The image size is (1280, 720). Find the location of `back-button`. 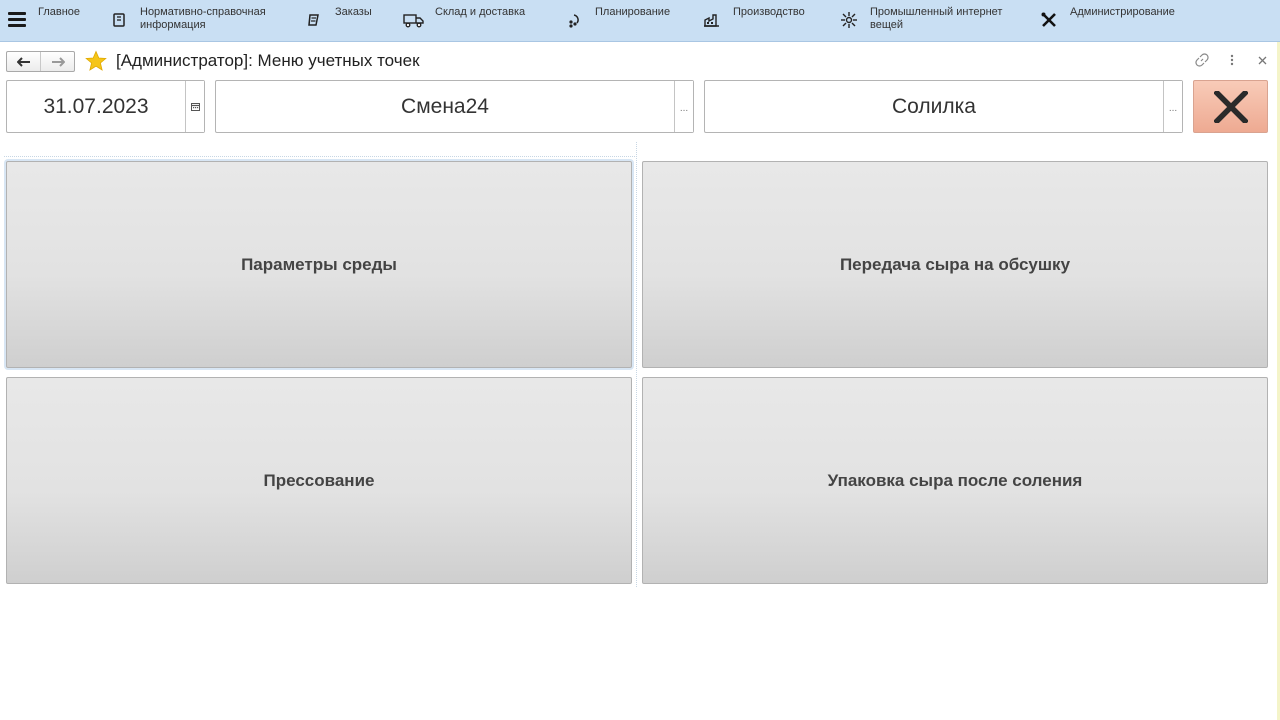

back-button is located at coordinates (23, 61).